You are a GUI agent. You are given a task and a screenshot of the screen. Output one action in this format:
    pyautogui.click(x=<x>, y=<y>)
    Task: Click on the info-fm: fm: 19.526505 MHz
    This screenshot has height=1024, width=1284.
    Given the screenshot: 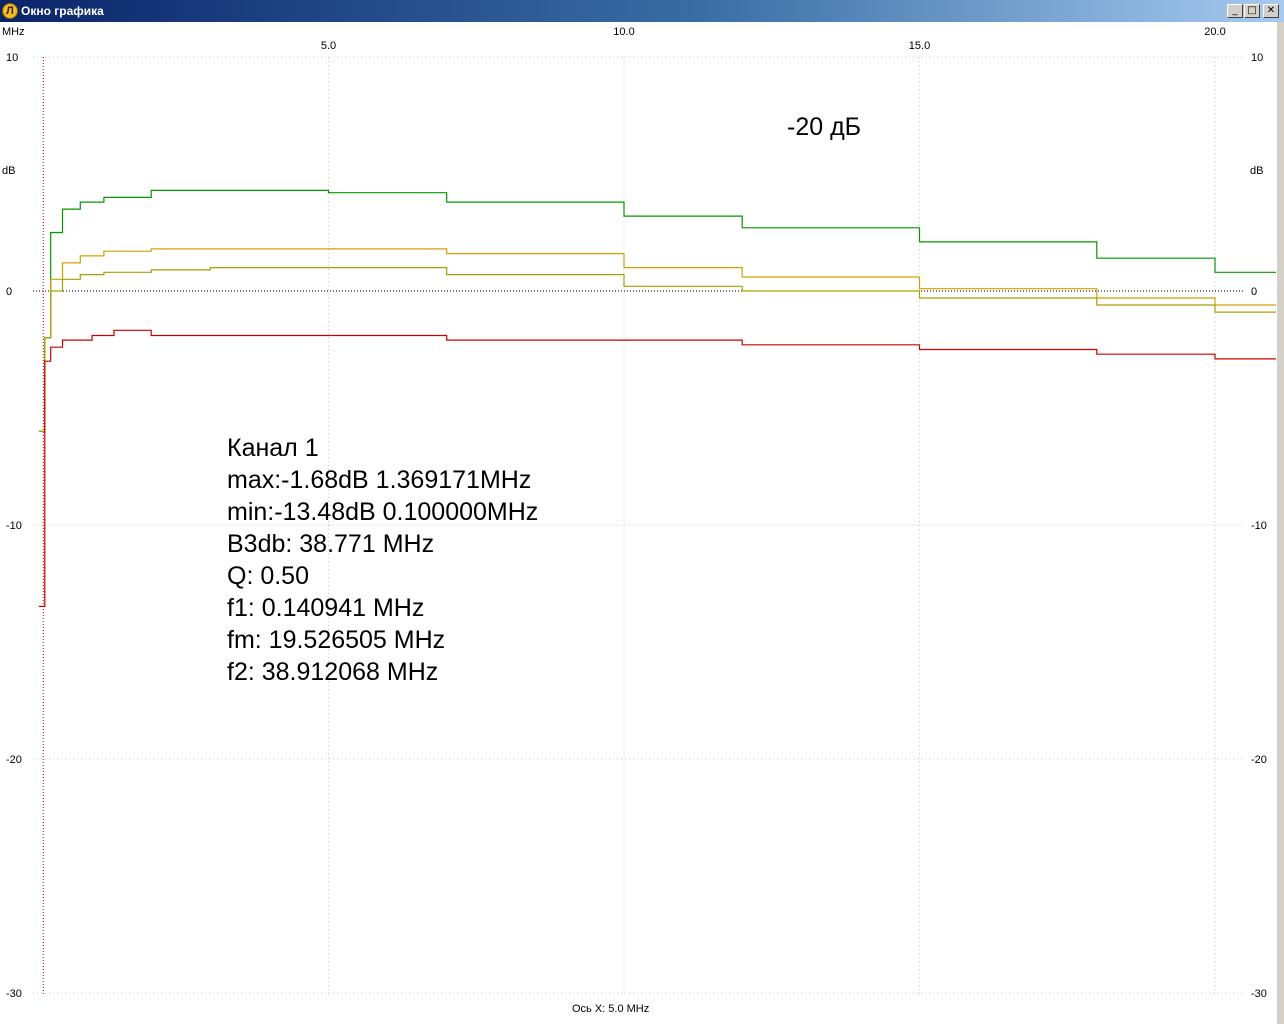 What is the action you would take?
    pyautogui.click(x=336, y=640)
    